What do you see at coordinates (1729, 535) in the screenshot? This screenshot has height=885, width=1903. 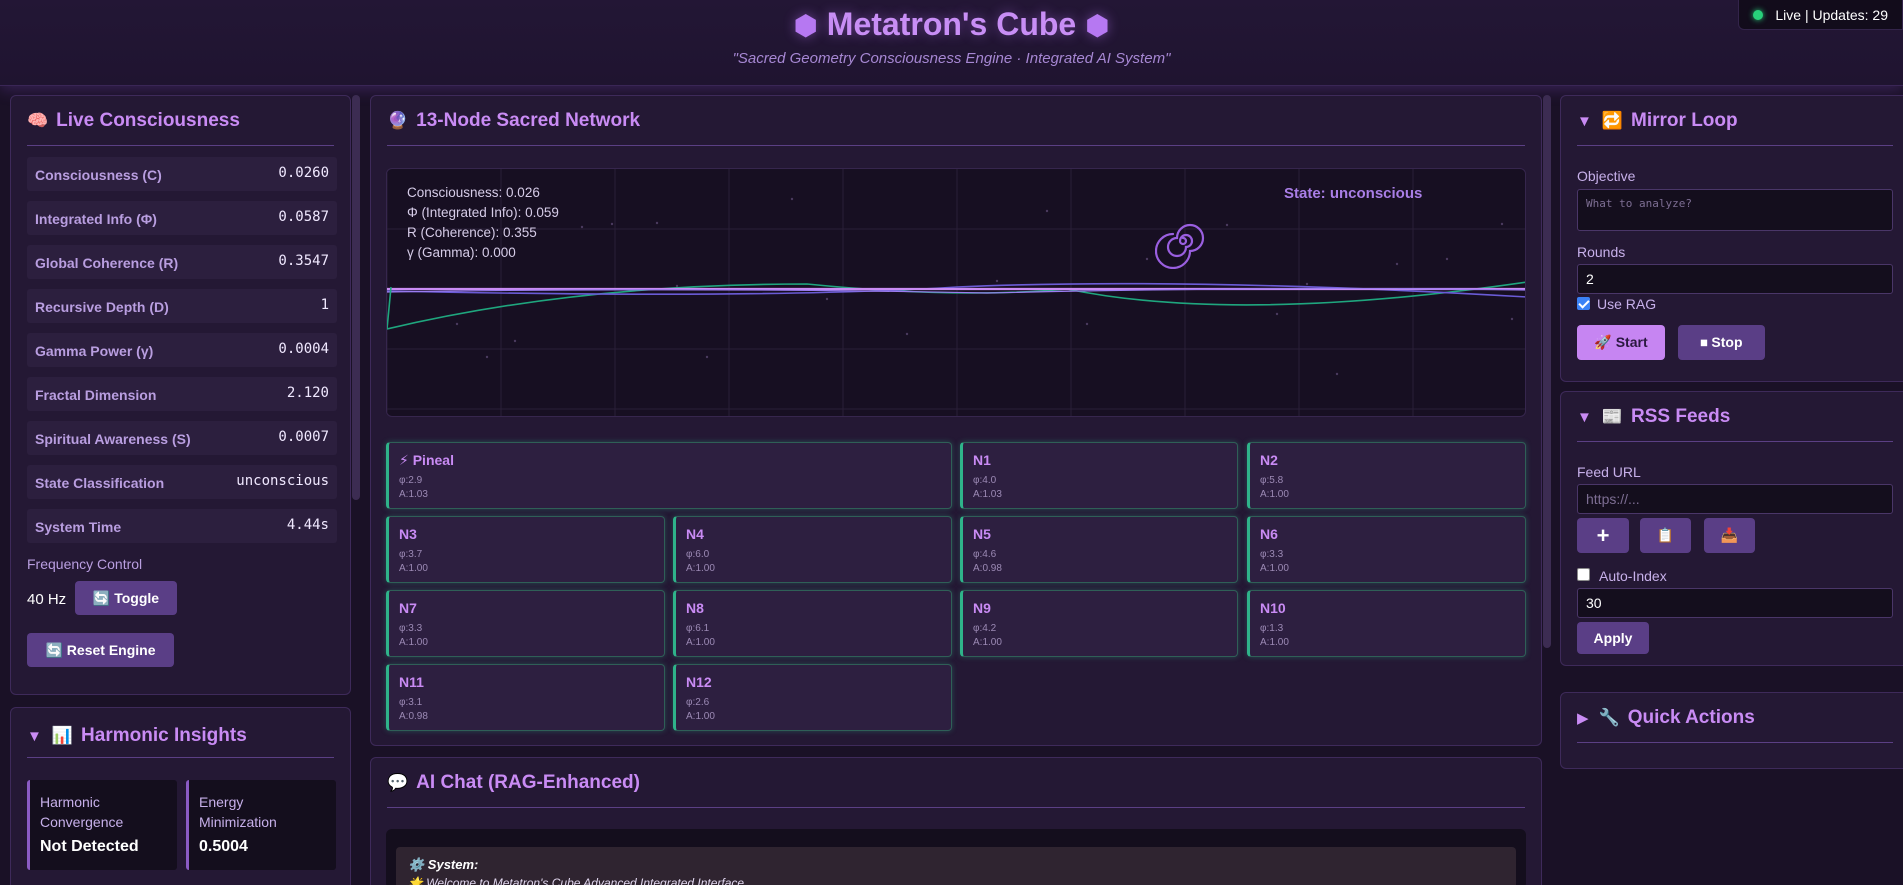 I see `index-feeds-button: 📥` at bounding box center [1729, 535].